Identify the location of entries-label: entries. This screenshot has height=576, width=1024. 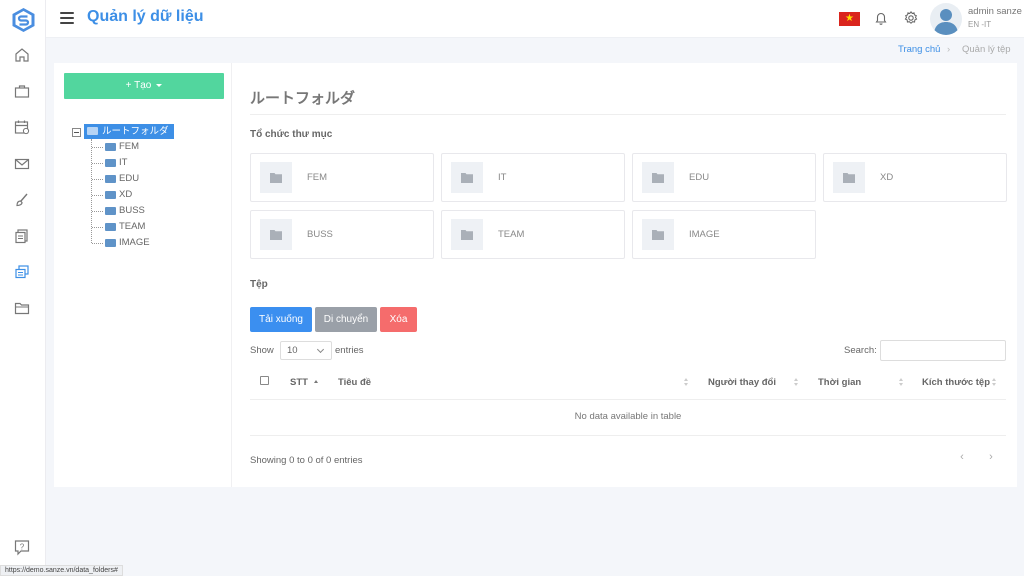
(349, 350).